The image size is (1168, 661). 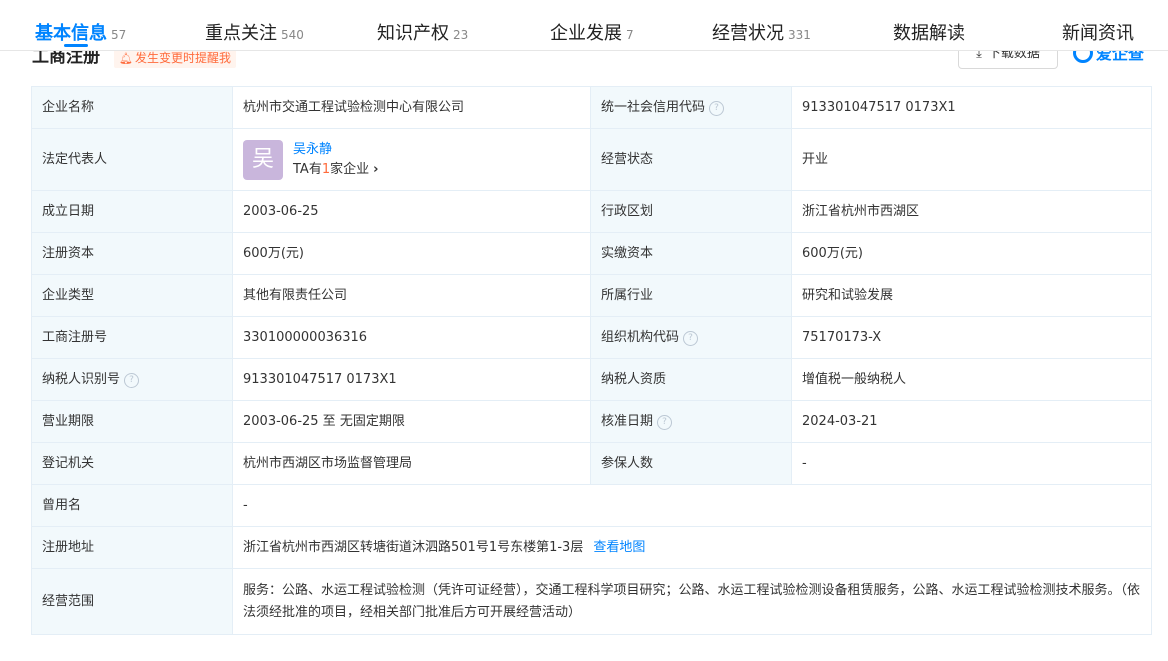 What do you see at coordinates (691, 463) in the screenshot?
I see `field-label: 参保人数` at bounding box center [691, 463].